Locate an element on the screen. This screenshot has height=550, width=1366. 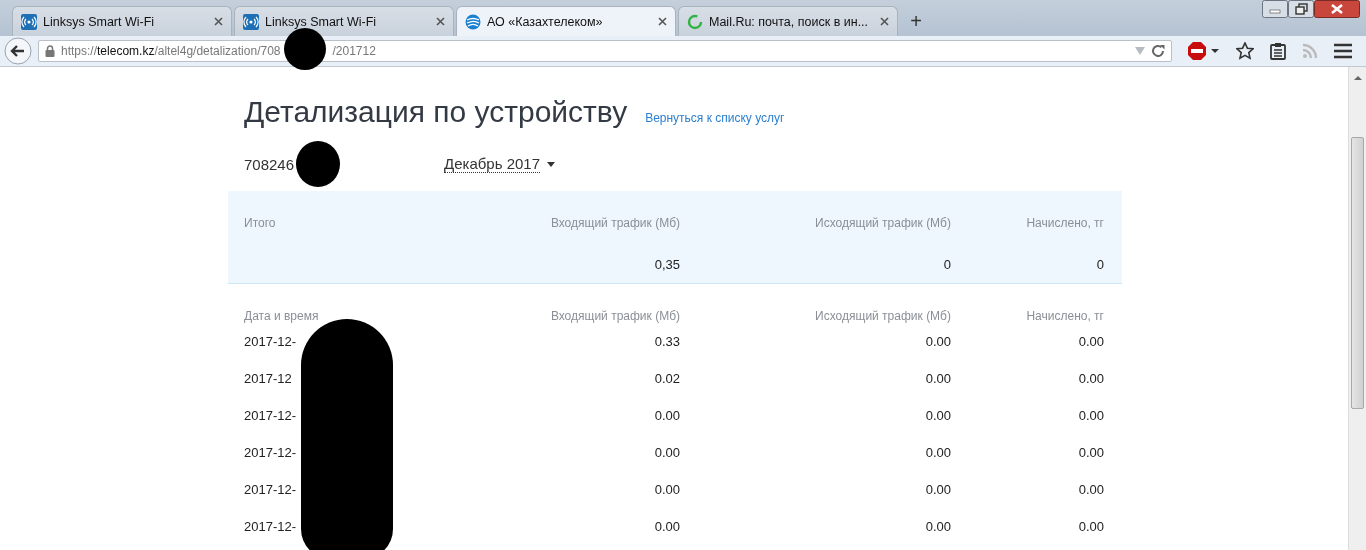
new-tab-button: + is located at coordinates (916, 21).